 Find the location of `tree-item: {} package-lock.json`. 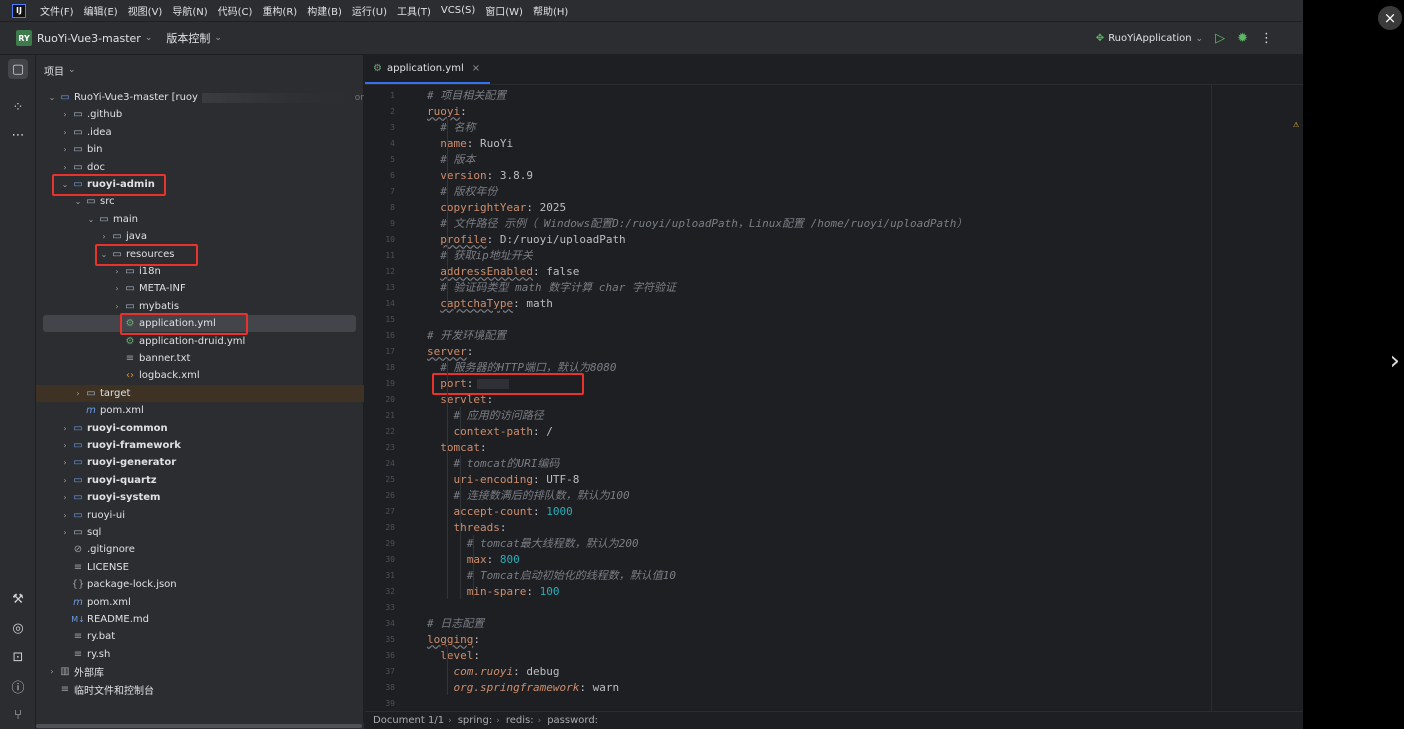

tree-item: {} package-lock.json is located at coordinates (200, 584).